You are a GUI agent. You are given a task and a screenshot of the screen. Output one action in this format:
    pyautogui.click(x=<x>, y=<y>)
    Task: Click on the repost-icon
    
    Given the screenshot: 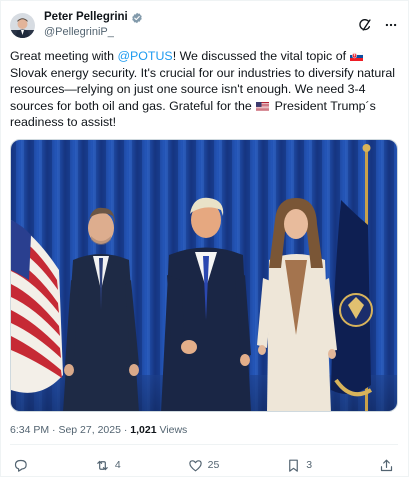 What is the action you would take?
    pyautogui.click(x=102, y=465)
    